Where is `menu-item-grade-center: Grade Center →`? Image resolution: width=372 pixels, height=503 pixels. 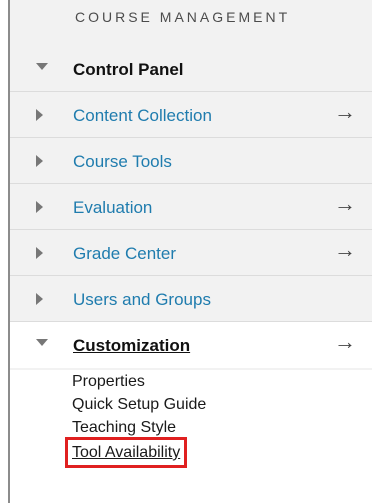
menu-item-grade-center: Grade Center → is located at coordinates (191, 253).